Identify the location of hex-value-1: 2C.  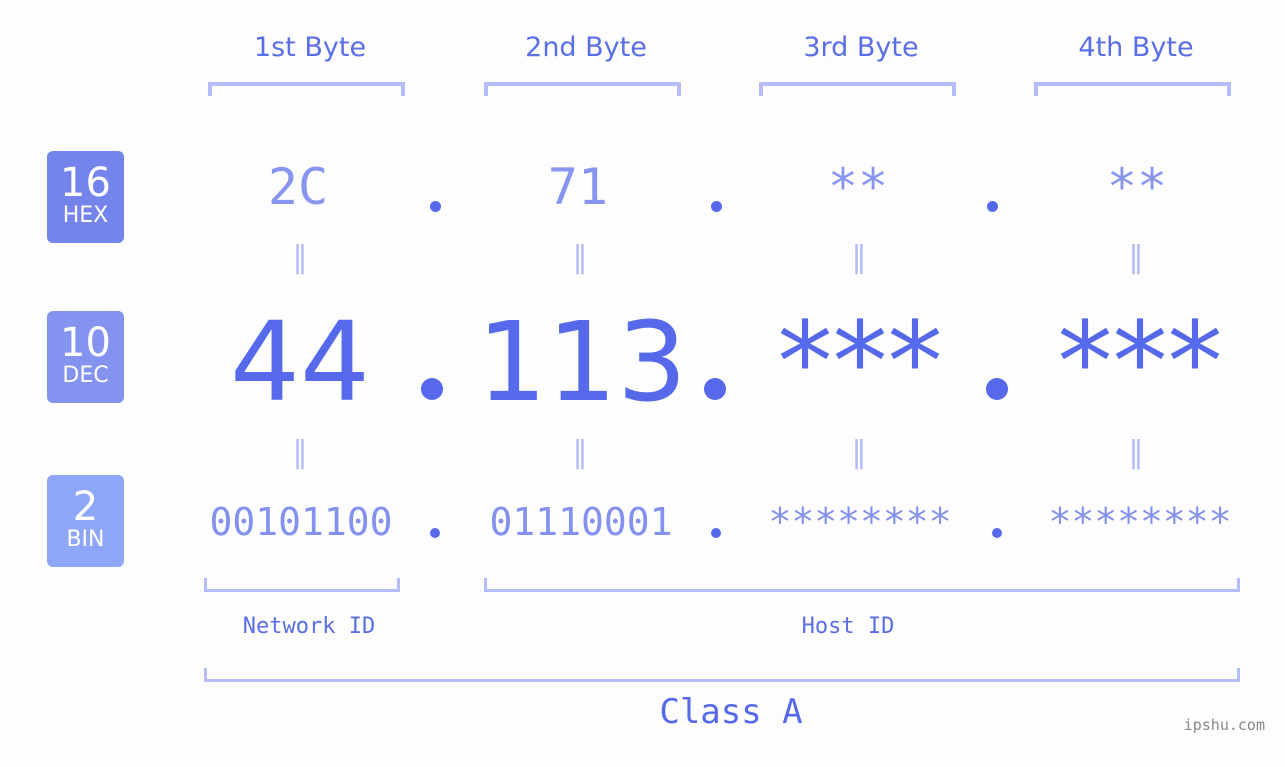
(298, 187).